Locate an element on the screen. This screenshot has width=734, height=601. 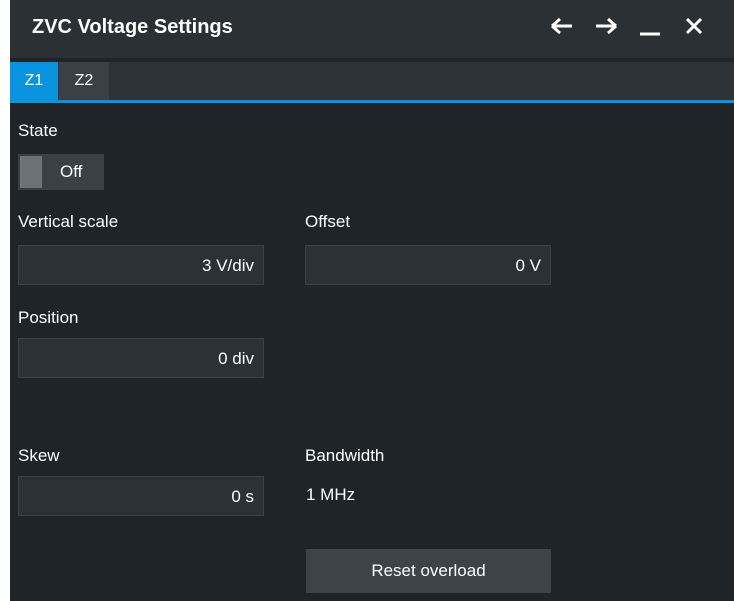
dialog-titlebar: ZVC Voltage Settings is located at coordinates (372, 29).